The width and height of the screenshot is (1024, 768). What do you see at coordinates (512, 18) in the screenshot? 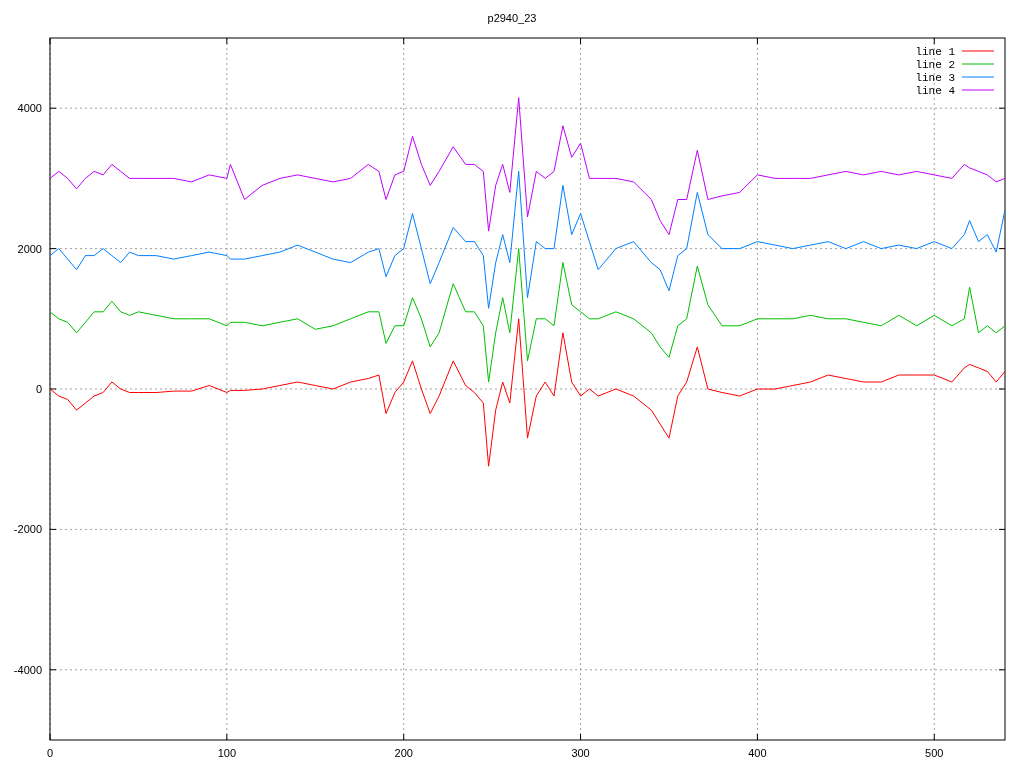
I see `chart-title: p2940_23` at bounding box center [512, 18].